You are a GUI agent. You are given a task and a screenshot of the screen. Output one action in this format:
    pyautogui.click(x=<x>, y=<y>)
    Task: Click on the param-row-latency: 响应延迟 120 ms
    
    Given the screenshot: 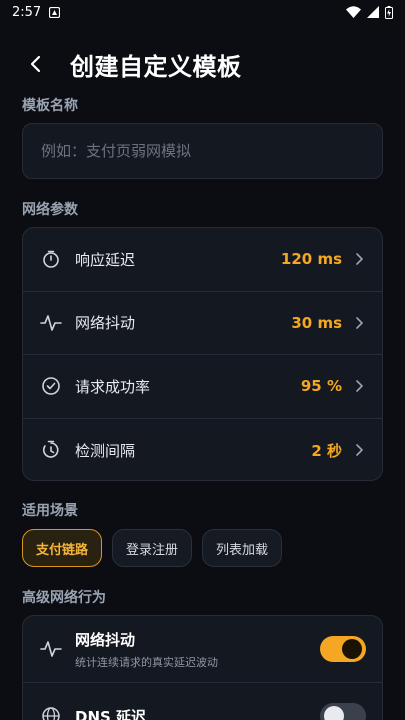 What is the action you would take?
    pyautogui.click(x=202, y=260)
    